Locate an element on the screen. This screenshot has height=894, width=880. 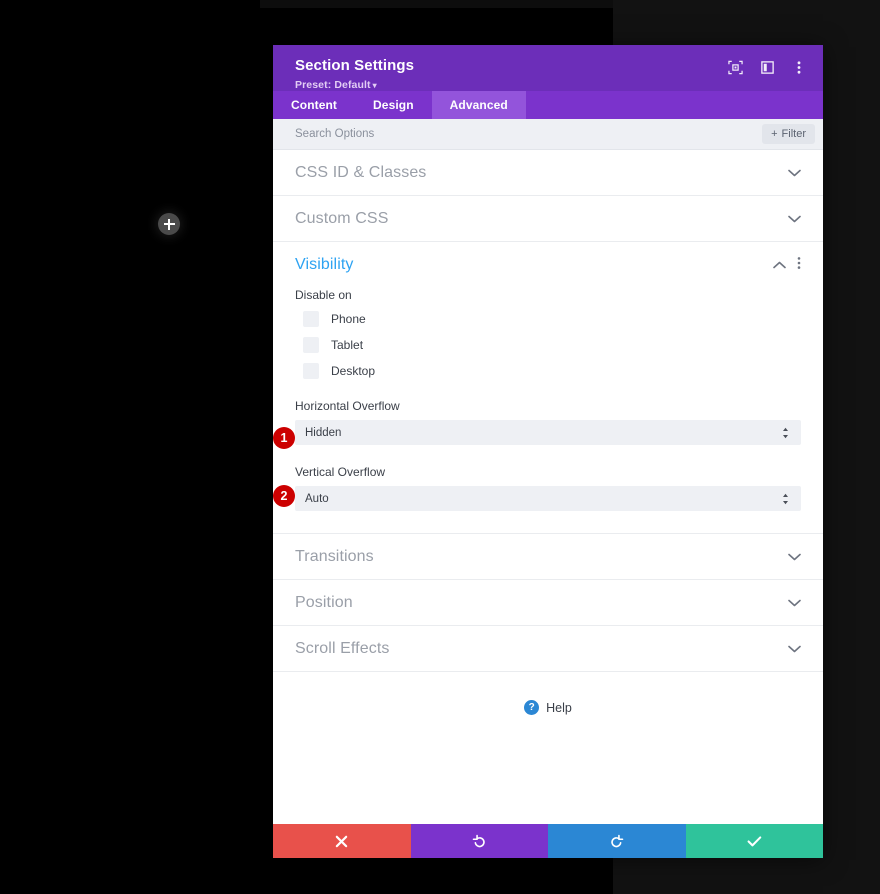
chevron-down-icon: ▾ is located at coordinates (374, 85).